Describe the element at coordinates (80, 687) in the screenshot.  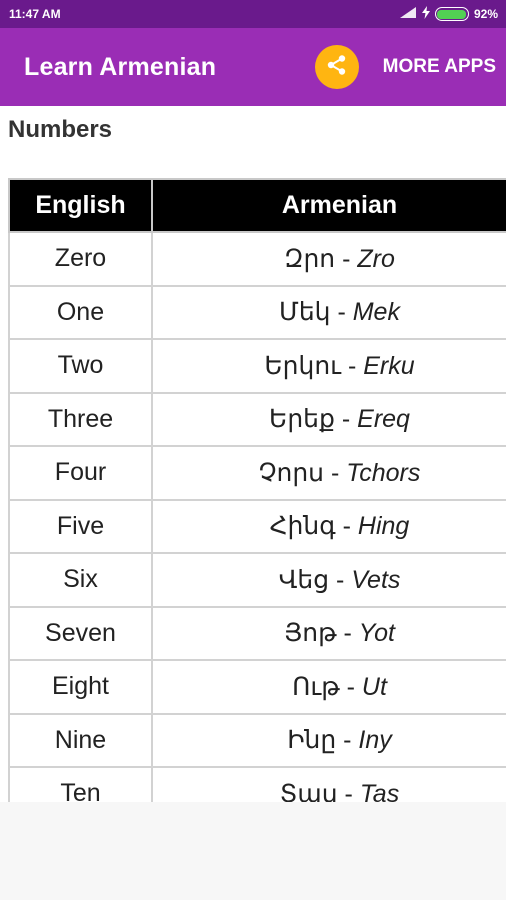
I see `english-cell: Eight` at that location.